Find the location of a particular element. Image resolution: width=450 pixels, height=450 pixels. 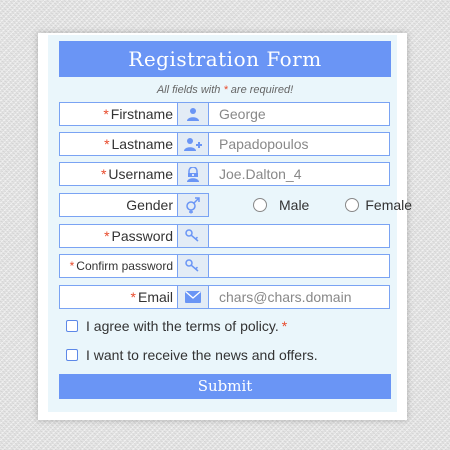

firstname-label-text: Firstname is located at coordinates (141, 114).